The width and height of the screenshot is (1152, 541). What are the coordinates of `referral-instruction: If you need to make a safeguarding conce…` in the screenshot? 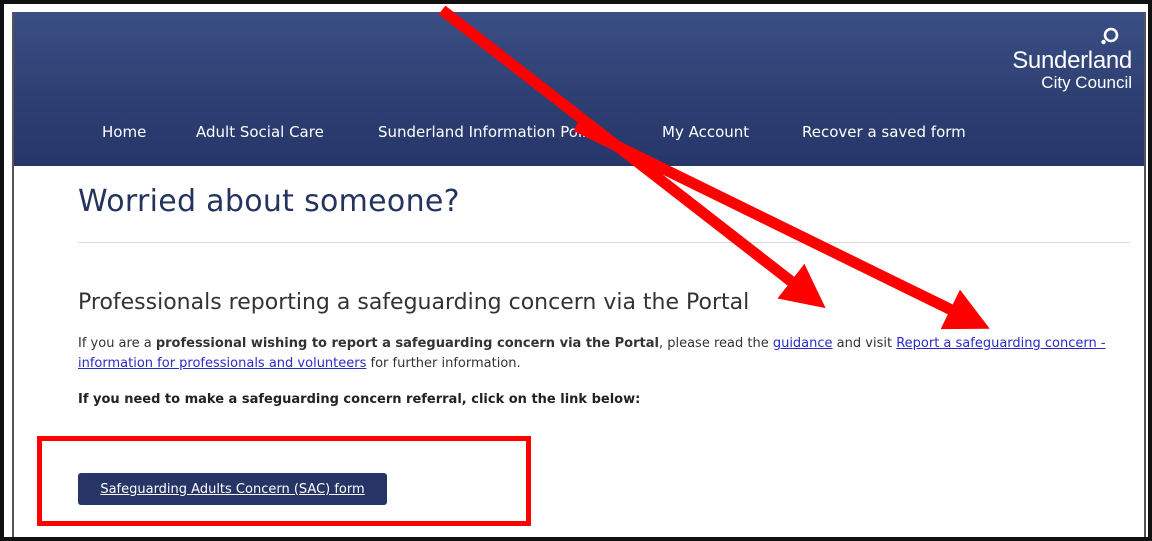 It's located at (359, 399).